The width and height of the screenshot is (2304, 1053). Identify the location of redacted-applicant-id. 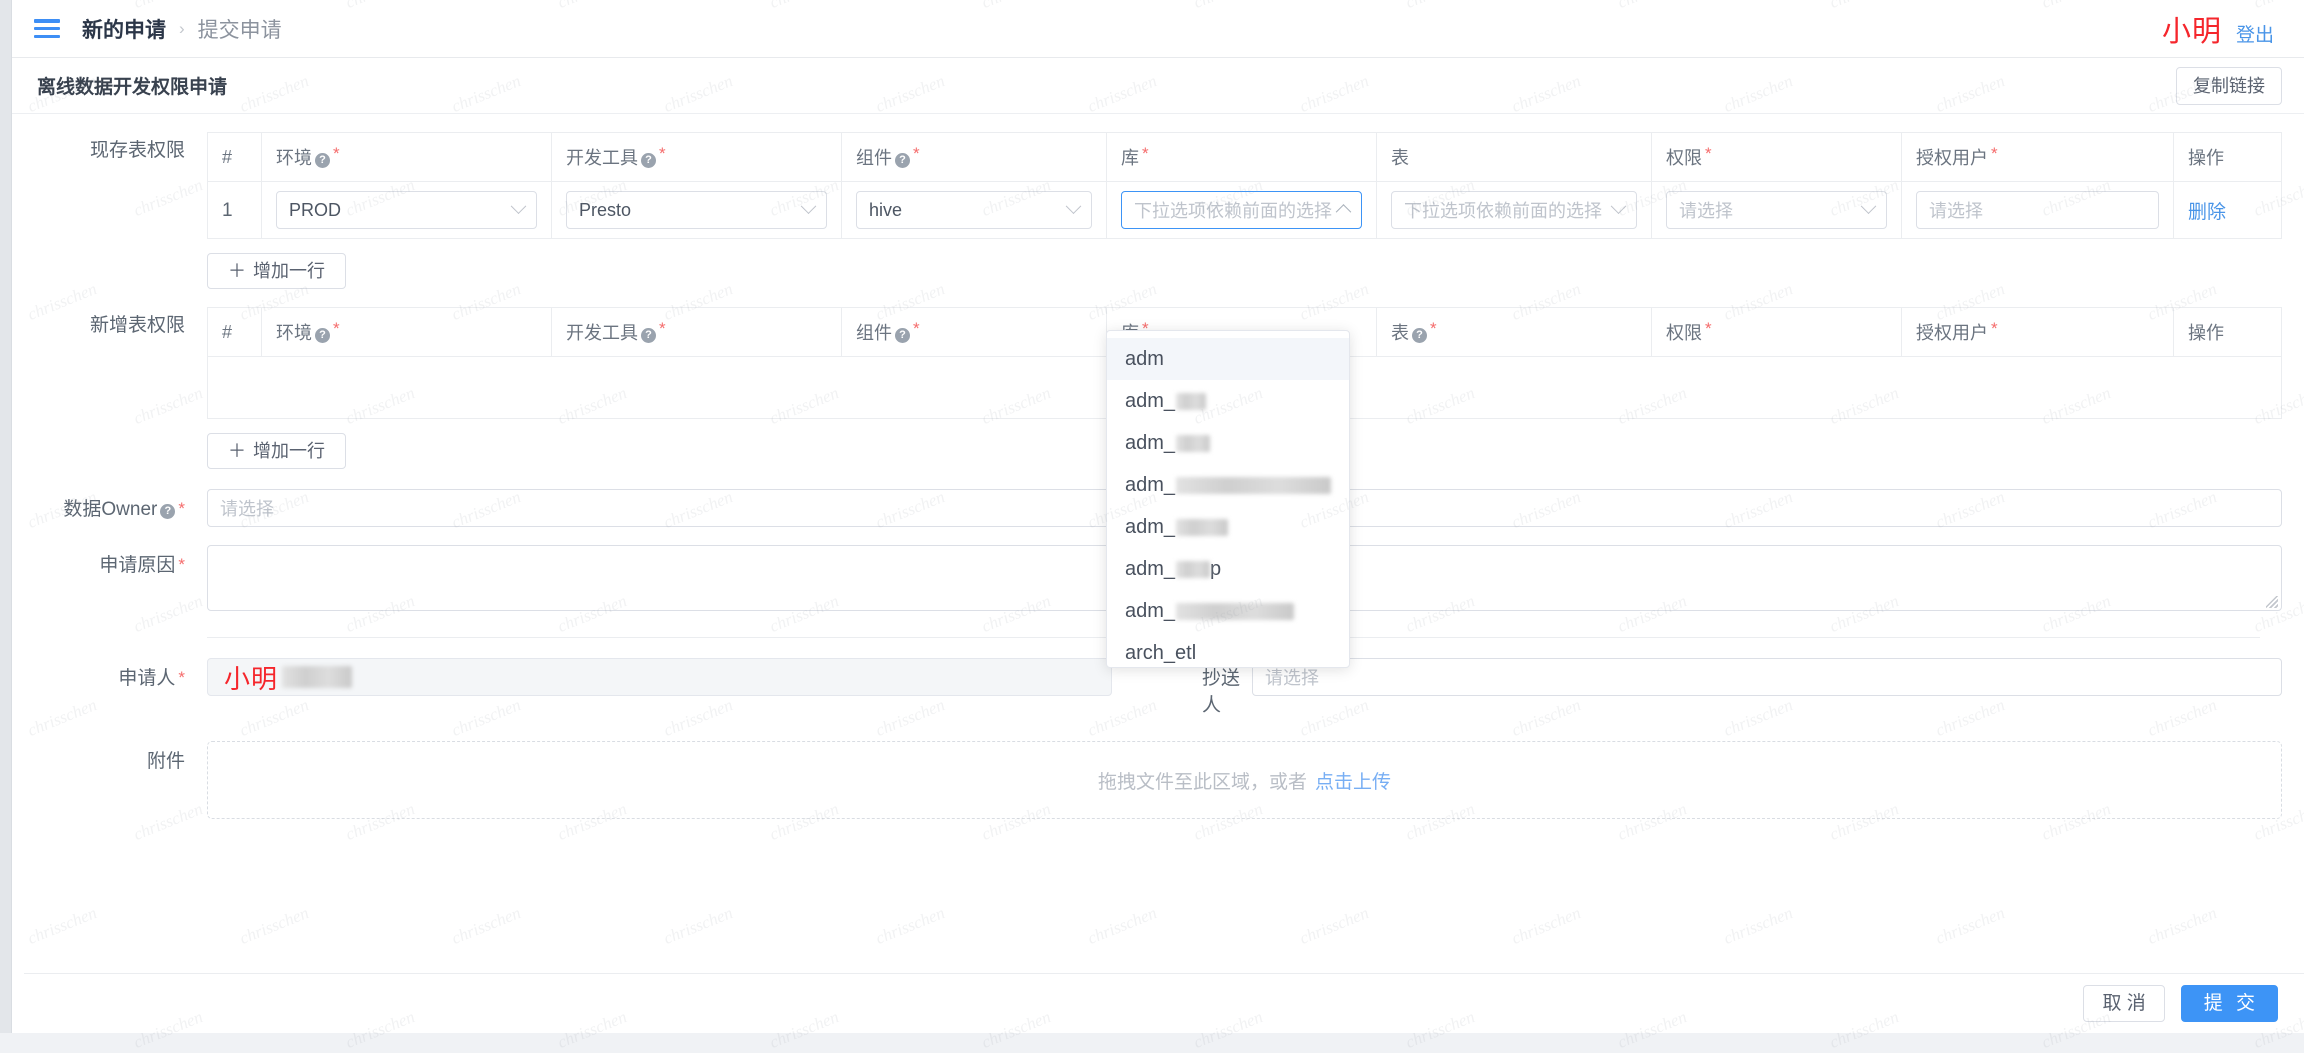
(317, 677).